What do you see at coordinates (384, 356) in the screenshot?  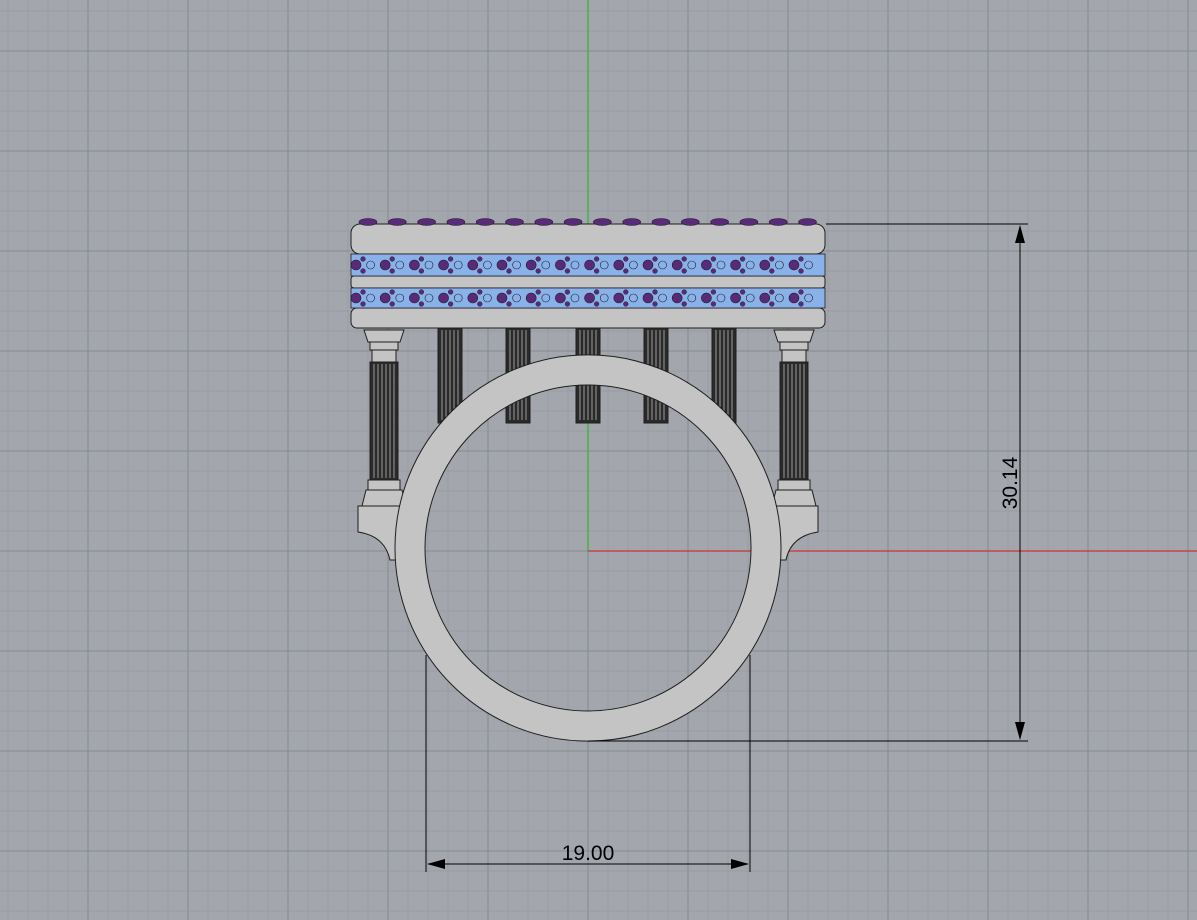 I see `column-neck` at bounding box center [384, 356].